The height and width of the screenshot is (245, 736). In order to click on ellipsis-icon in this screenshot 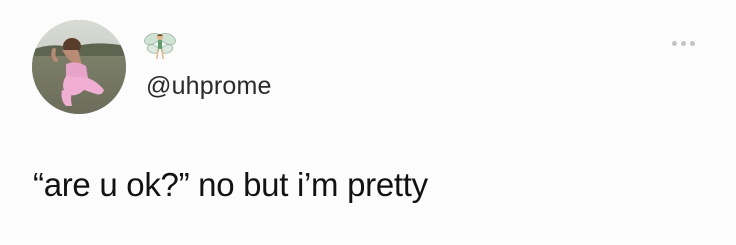, I will do `click(687, 43)`.